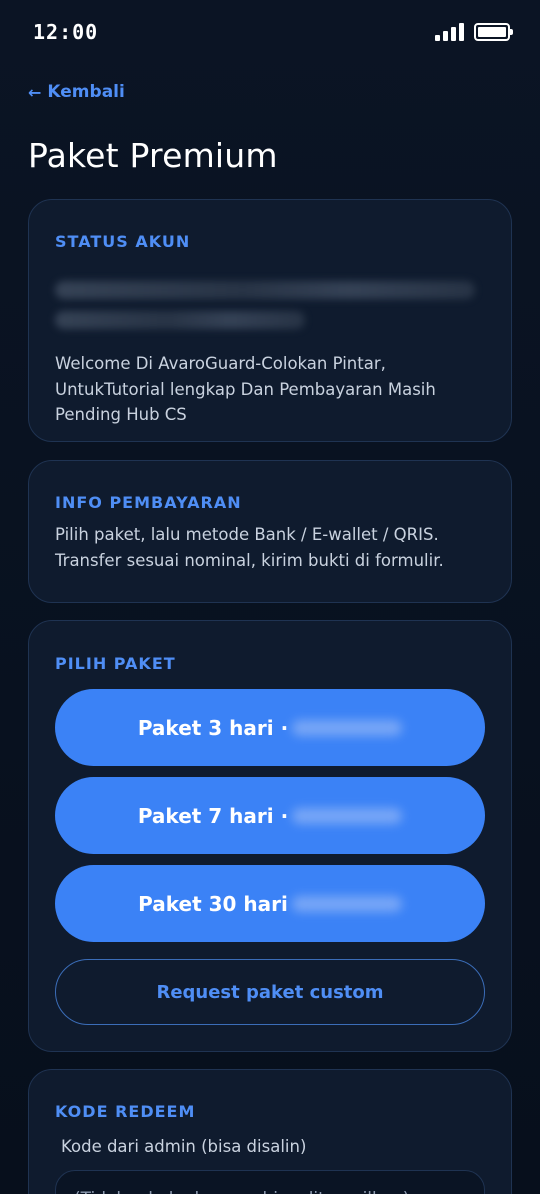  What do you see at coordinates (86, 92) in the screenshot?
I see `back-label: Kembali` at bounding box center [86, 92].